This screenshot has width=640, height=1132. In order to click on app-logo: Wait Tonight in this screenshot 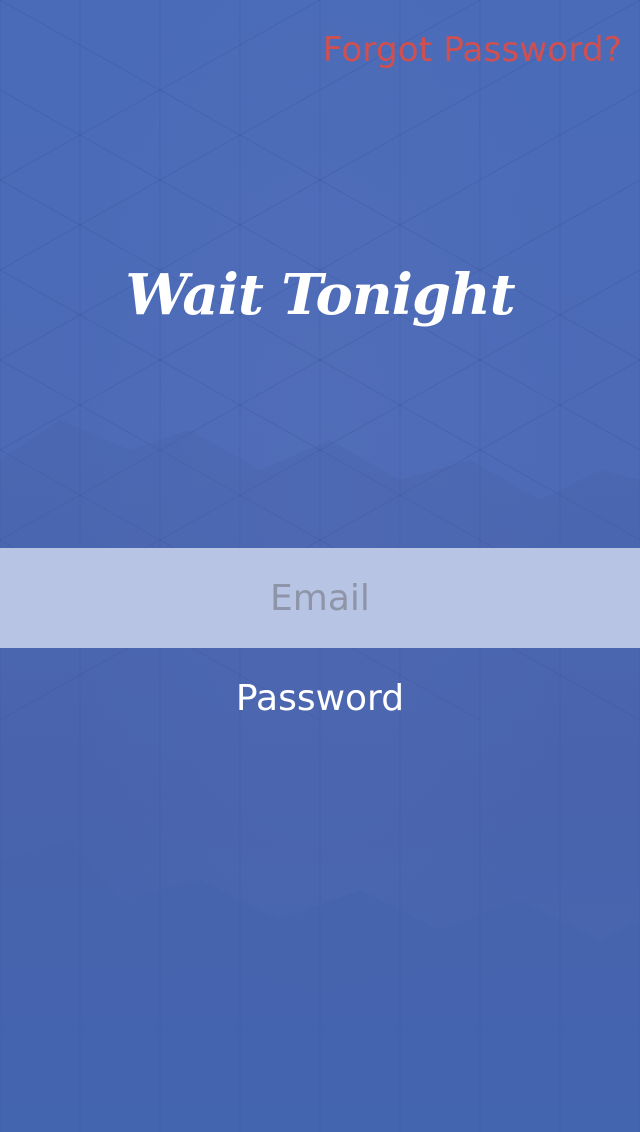, I will do `click(320, 295)`.